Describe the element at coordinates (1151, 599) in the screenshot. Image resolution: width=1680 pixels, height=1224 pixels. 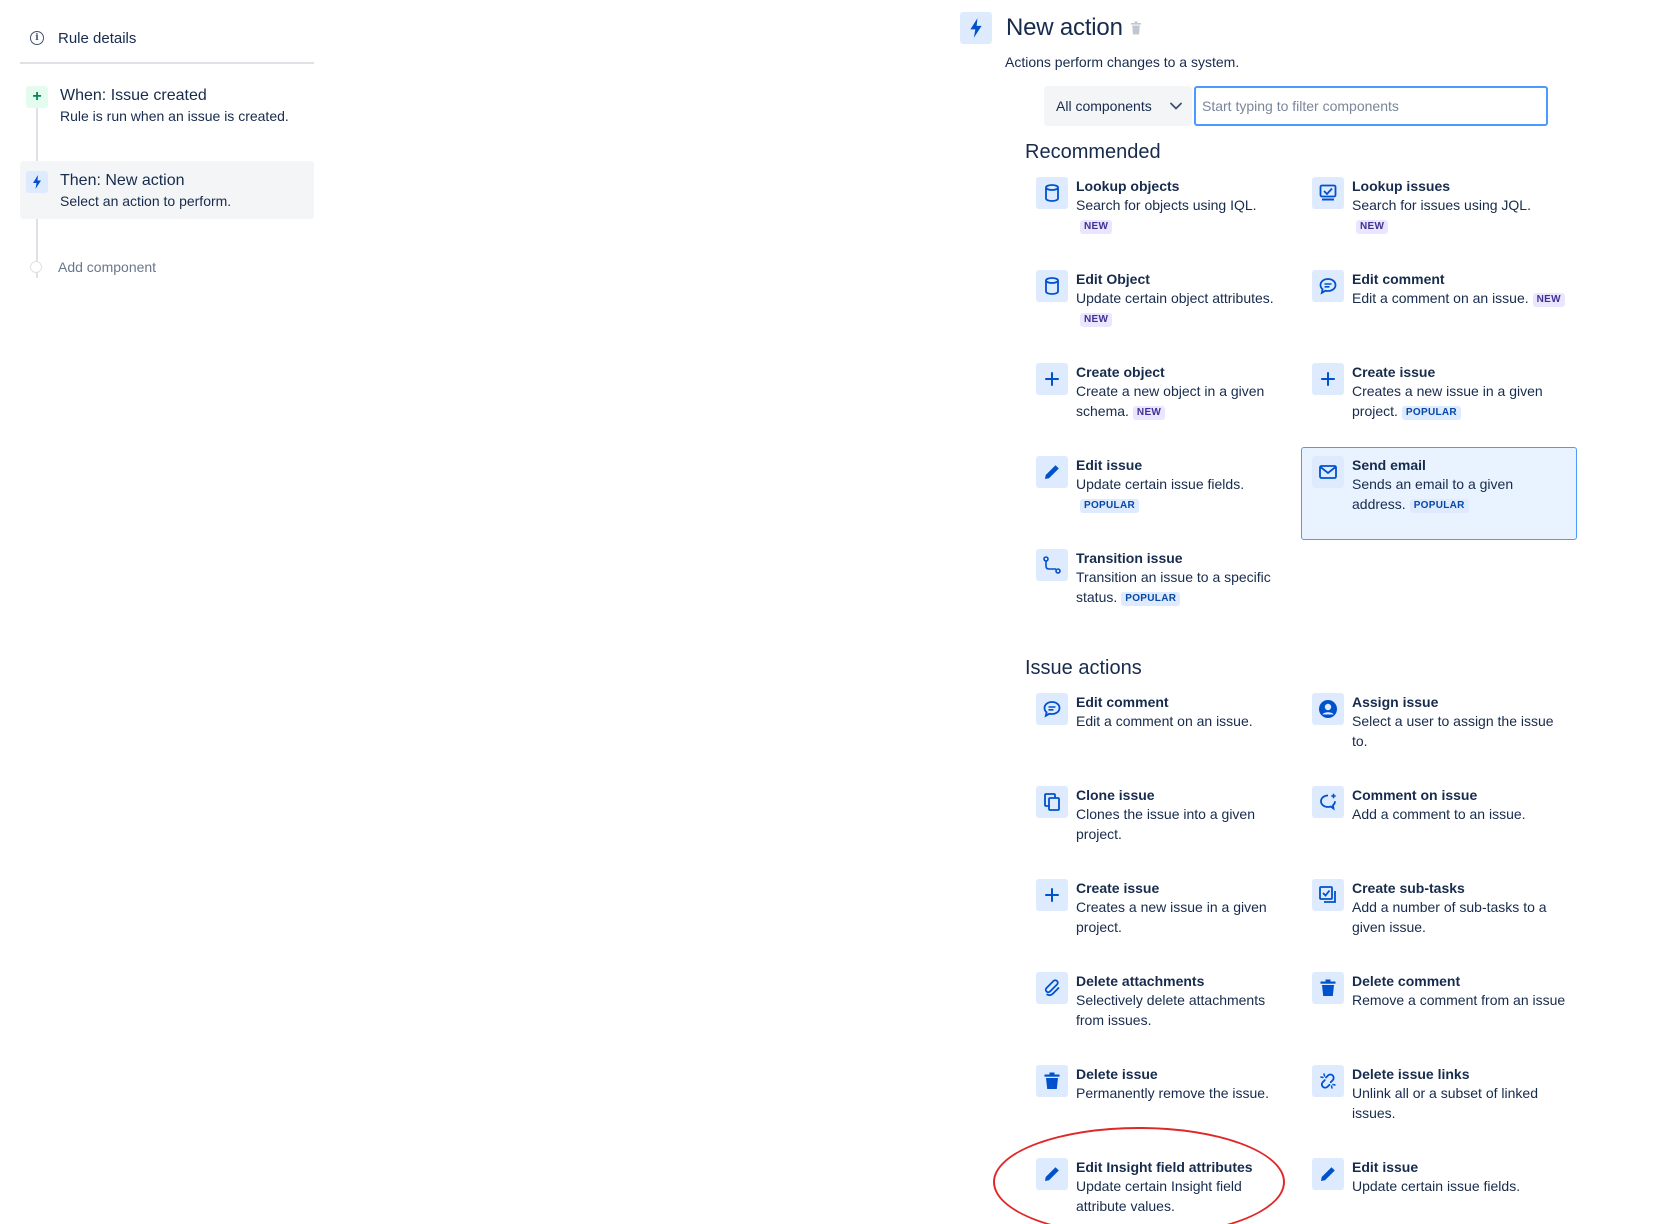
I see `popular-lozenge: POPULAR` at that location.